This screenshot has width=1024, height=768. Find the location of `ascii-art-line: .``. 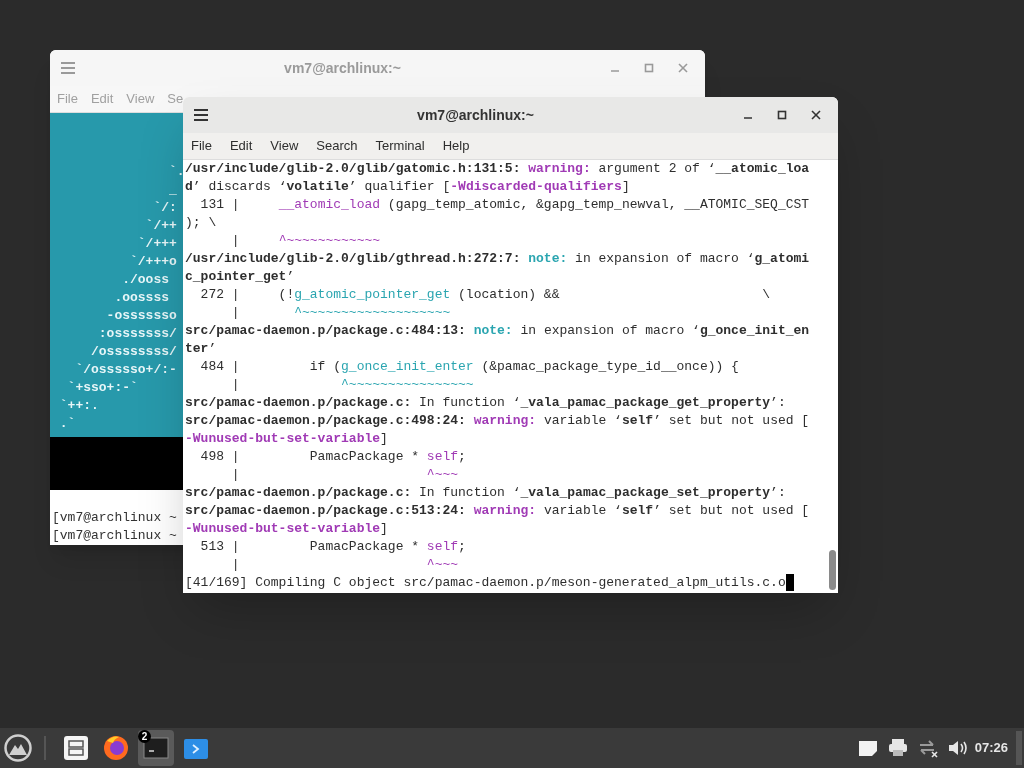

ascii-art-line: .` is located at coordinates (67, 424).